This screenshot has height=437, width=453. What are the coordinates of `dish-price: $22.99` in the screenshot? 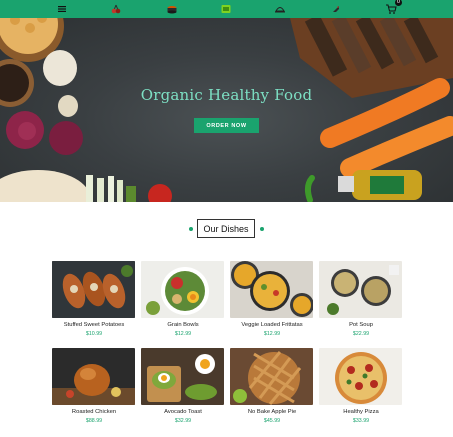 It's located at (361, 334).